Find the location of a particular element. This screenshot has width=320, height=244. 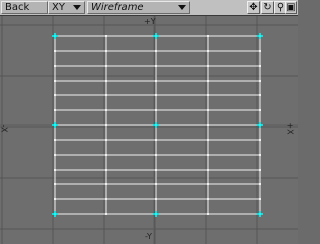

view-select: Back is located at coordinates (24, 7).